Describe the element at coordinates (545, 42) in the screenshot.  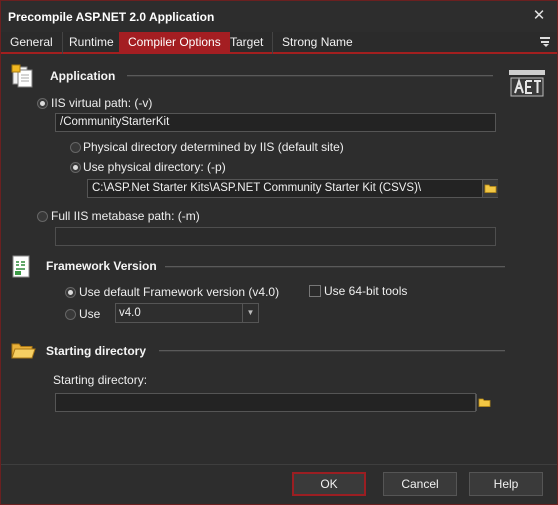
I see `tab-menu-icon` at that location.